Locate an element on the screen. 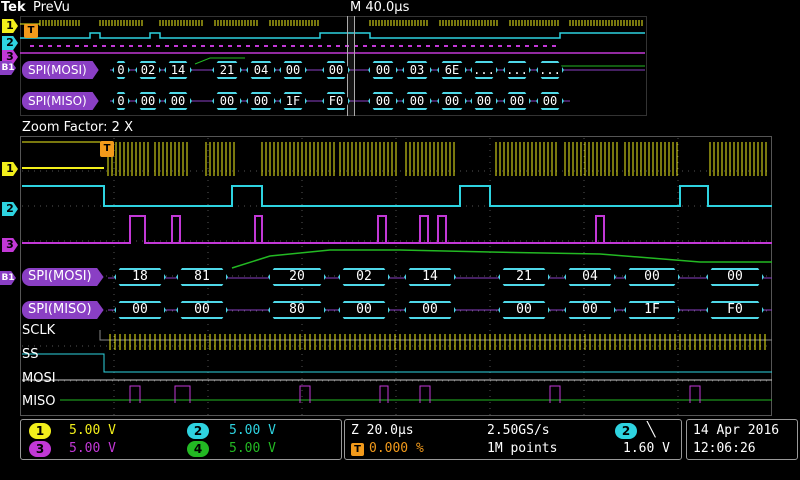  record-length: 1M points is located at coordinates (522, 448).